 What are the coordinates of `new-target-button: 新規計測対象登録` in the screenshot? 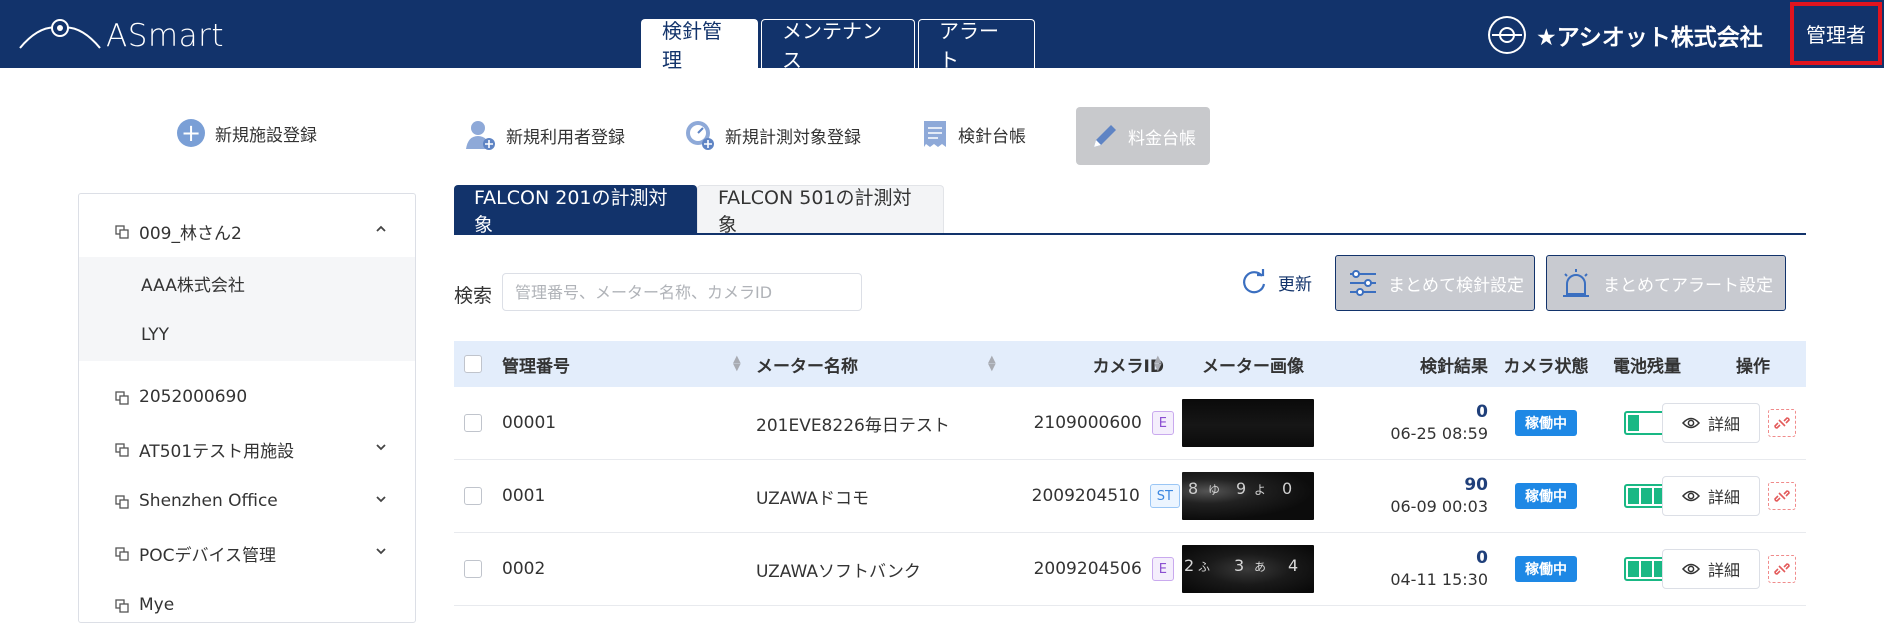 It's located at (773, 135).